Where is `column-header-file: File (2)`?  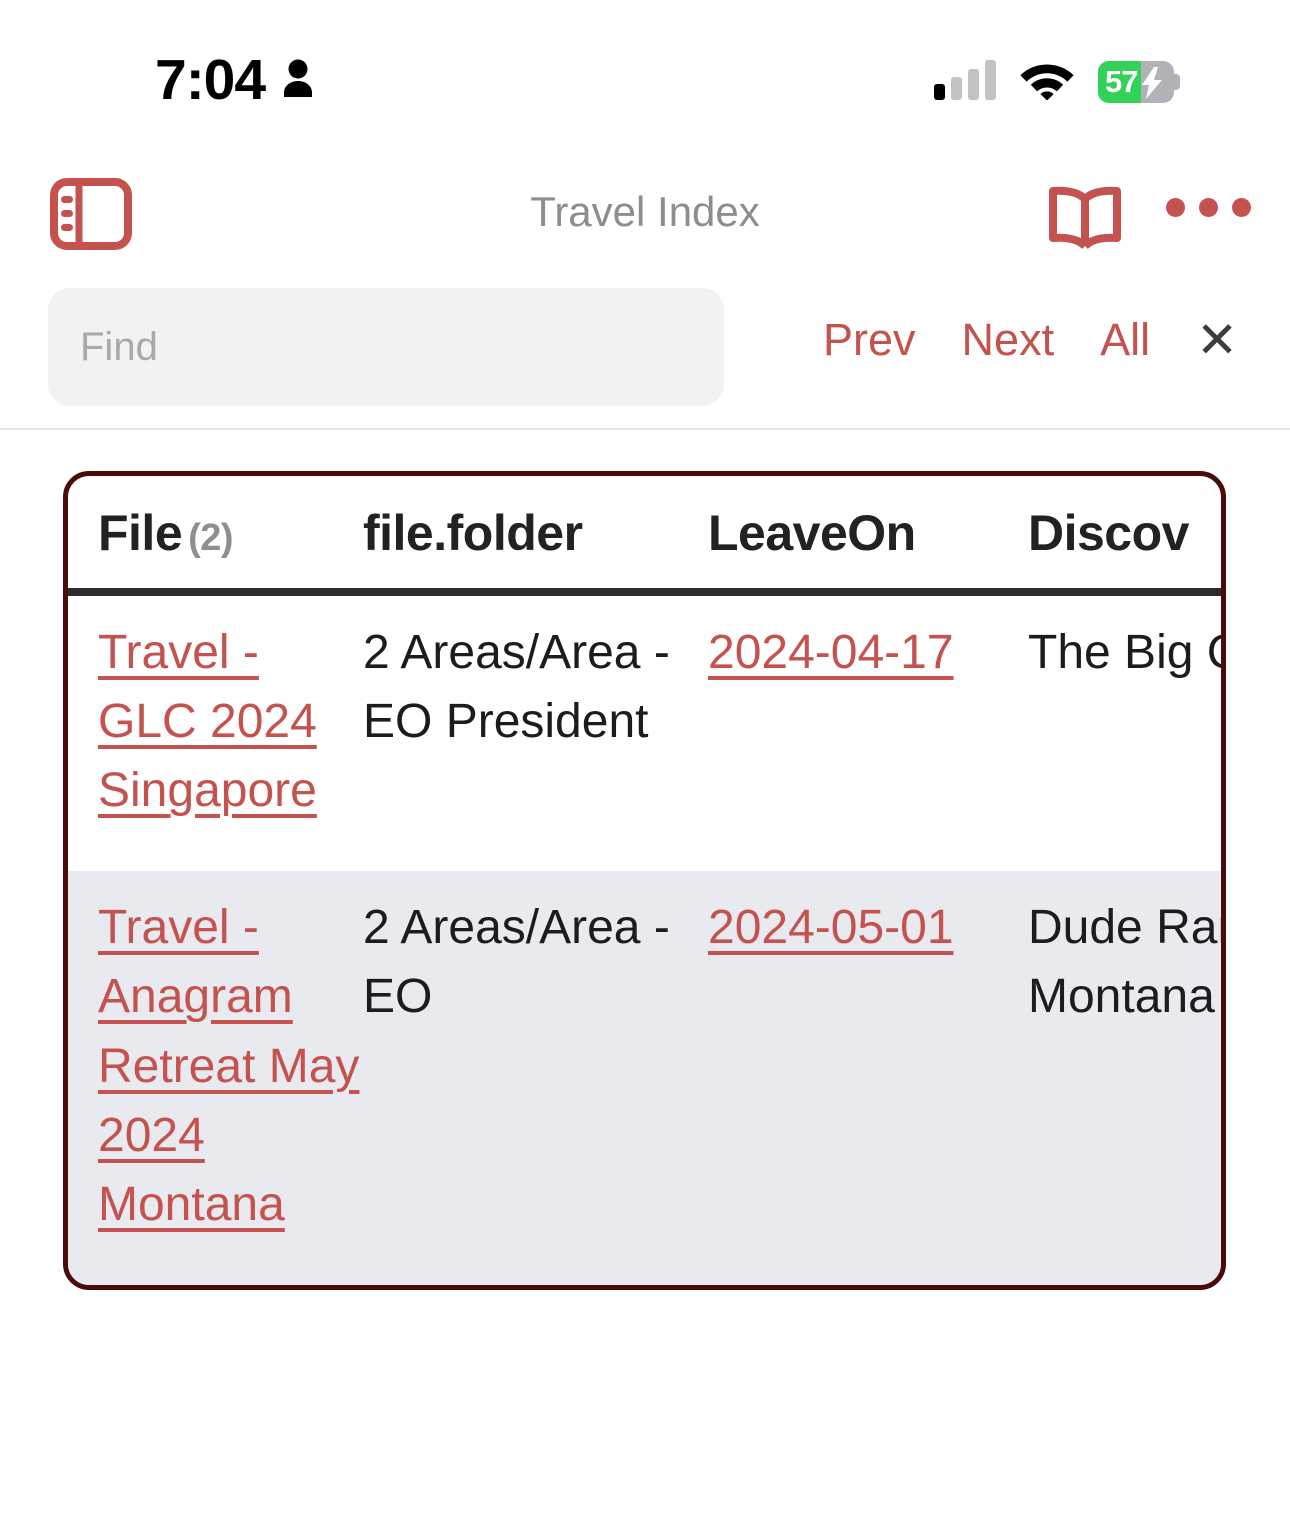 column-header-file: File (2) is located at coordinates (215, 536).